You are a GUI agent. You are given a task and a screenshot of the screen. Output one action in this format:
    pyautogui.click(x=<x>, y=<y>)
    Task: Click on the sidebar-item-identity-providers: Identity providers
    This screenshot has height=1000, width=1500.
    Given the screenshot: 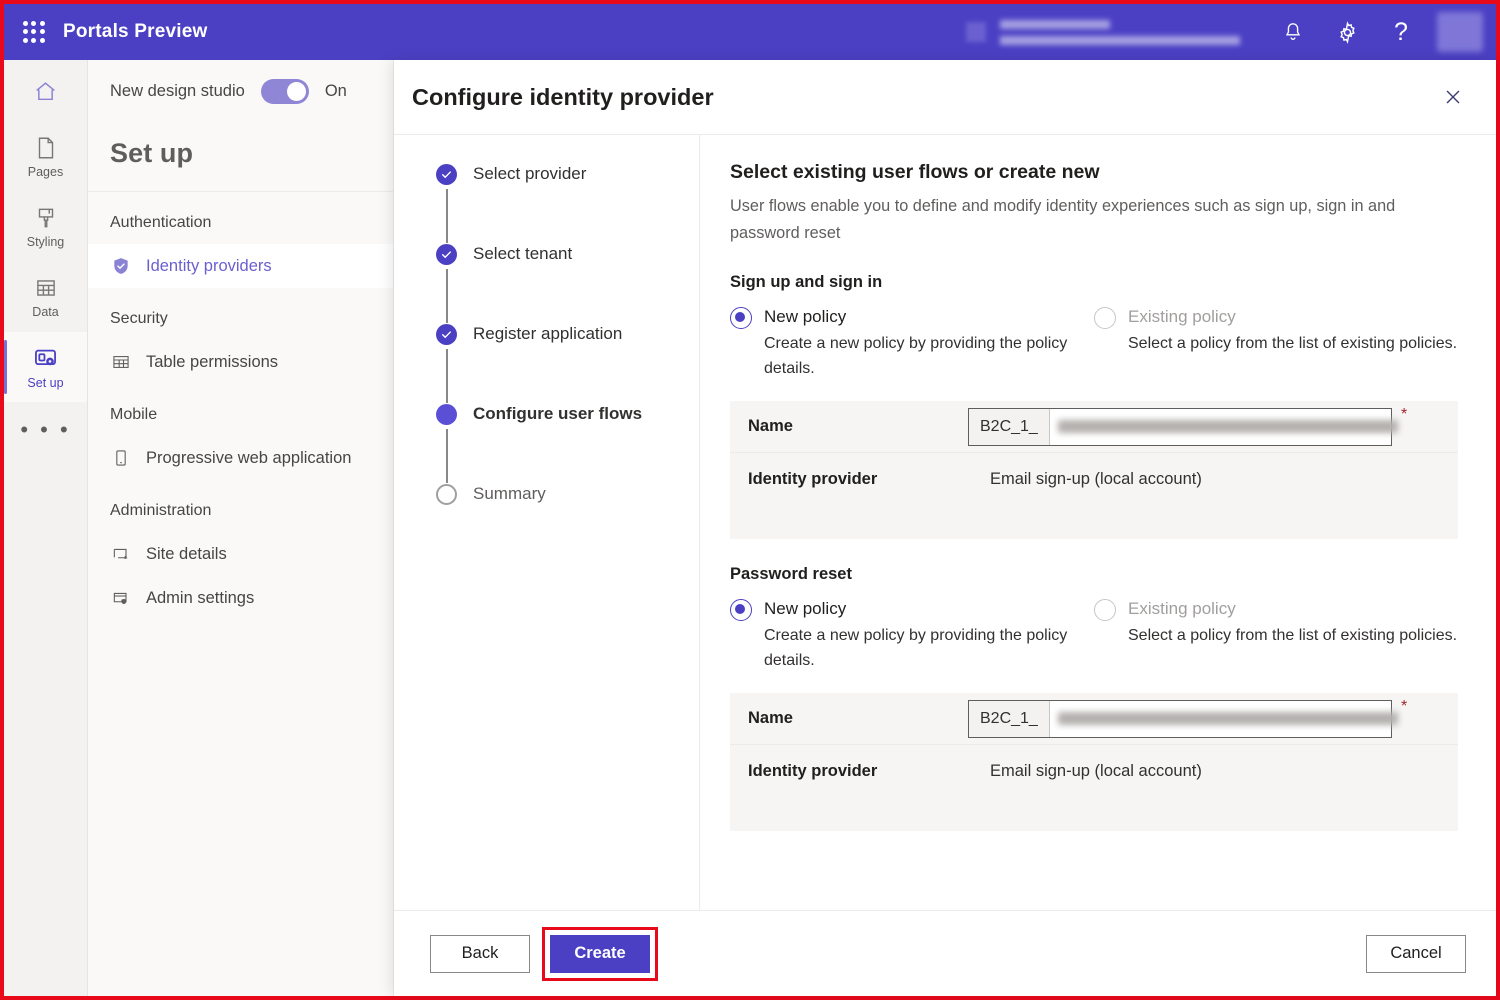 What is the action you would take?
    pyautogui.click(x=240, y=266)
    